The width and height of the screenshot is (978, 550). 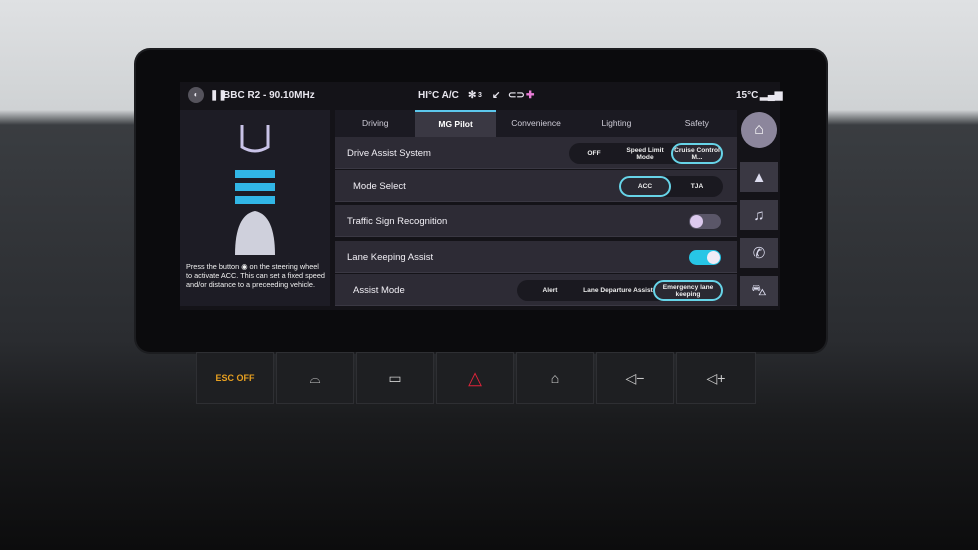 I want to click on volume-up-icon: ◁+, so click(x=716, y=377).